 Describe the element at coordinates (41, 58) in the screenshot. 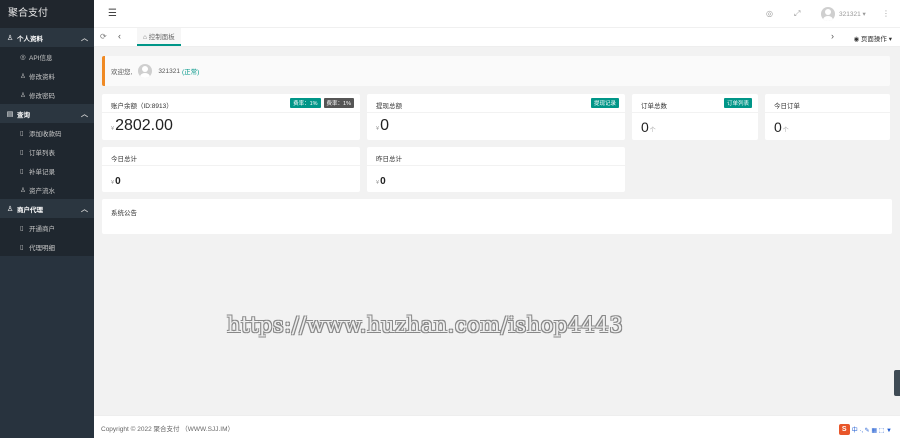

I see `sidebar-item-label: API信息` at that location.